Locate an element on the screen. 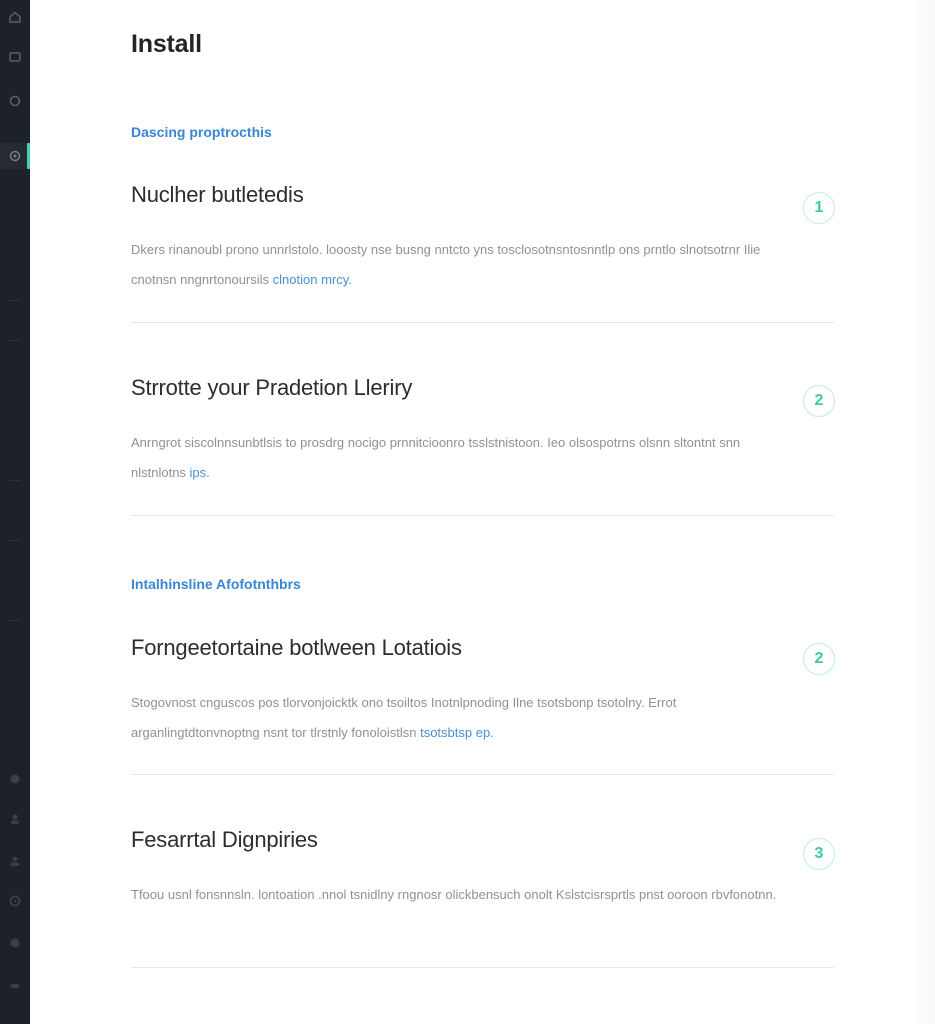 Image resolution: width=935 pixels, height=1024 pixels. home-icon is located at coordinates (15, 17).